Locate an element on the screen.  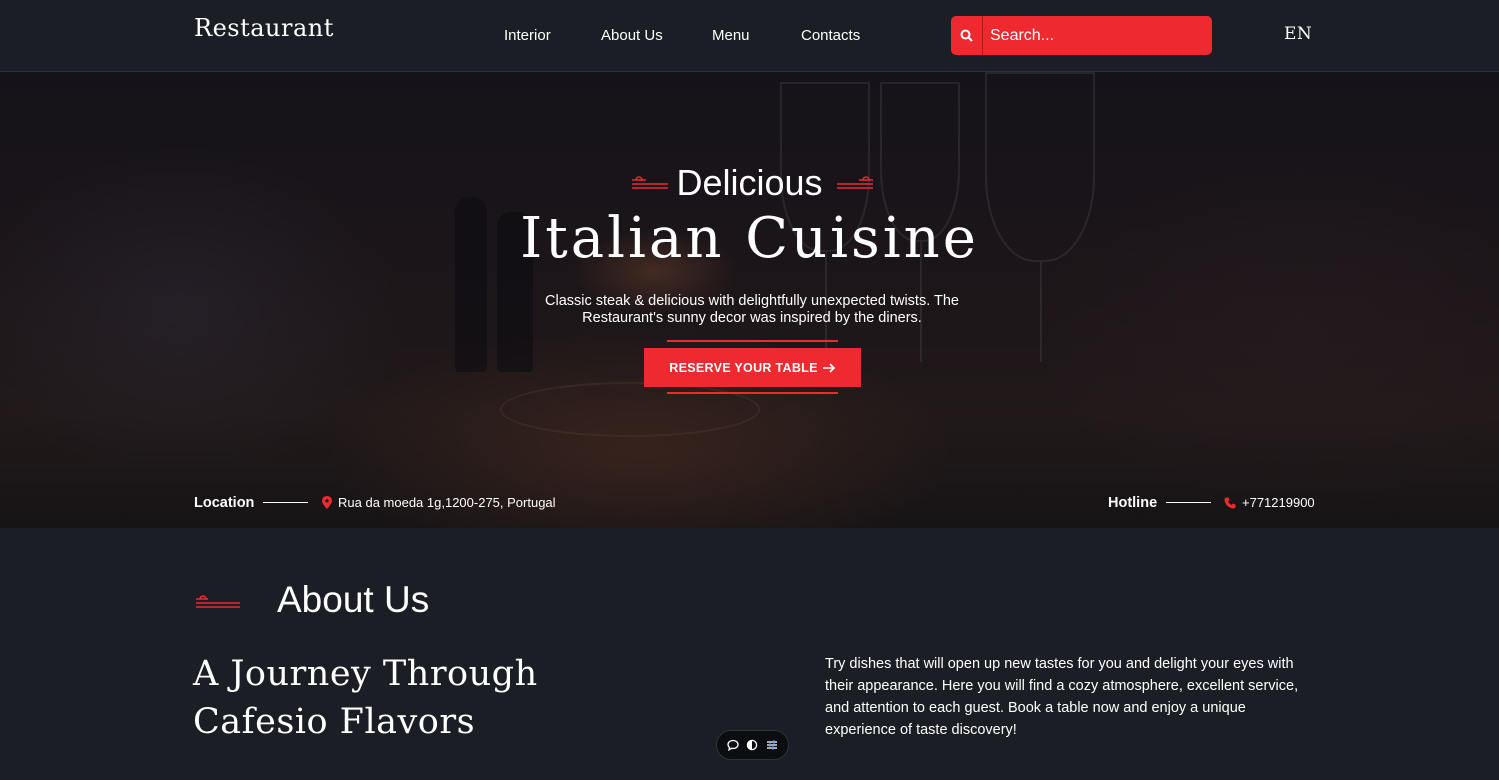
contrast-toggle-icon is located at coordinates (752, 745).